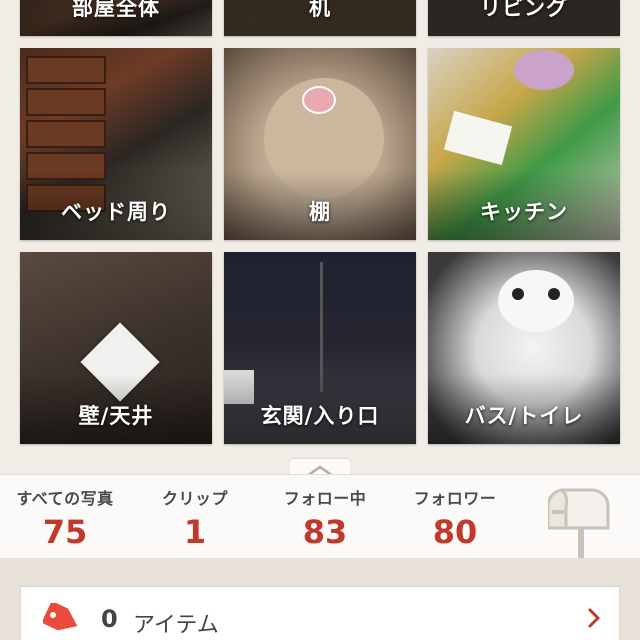 This screenshot has width=640, height=640. I want to click on stat-label: フォロー中, so click(325, 498).